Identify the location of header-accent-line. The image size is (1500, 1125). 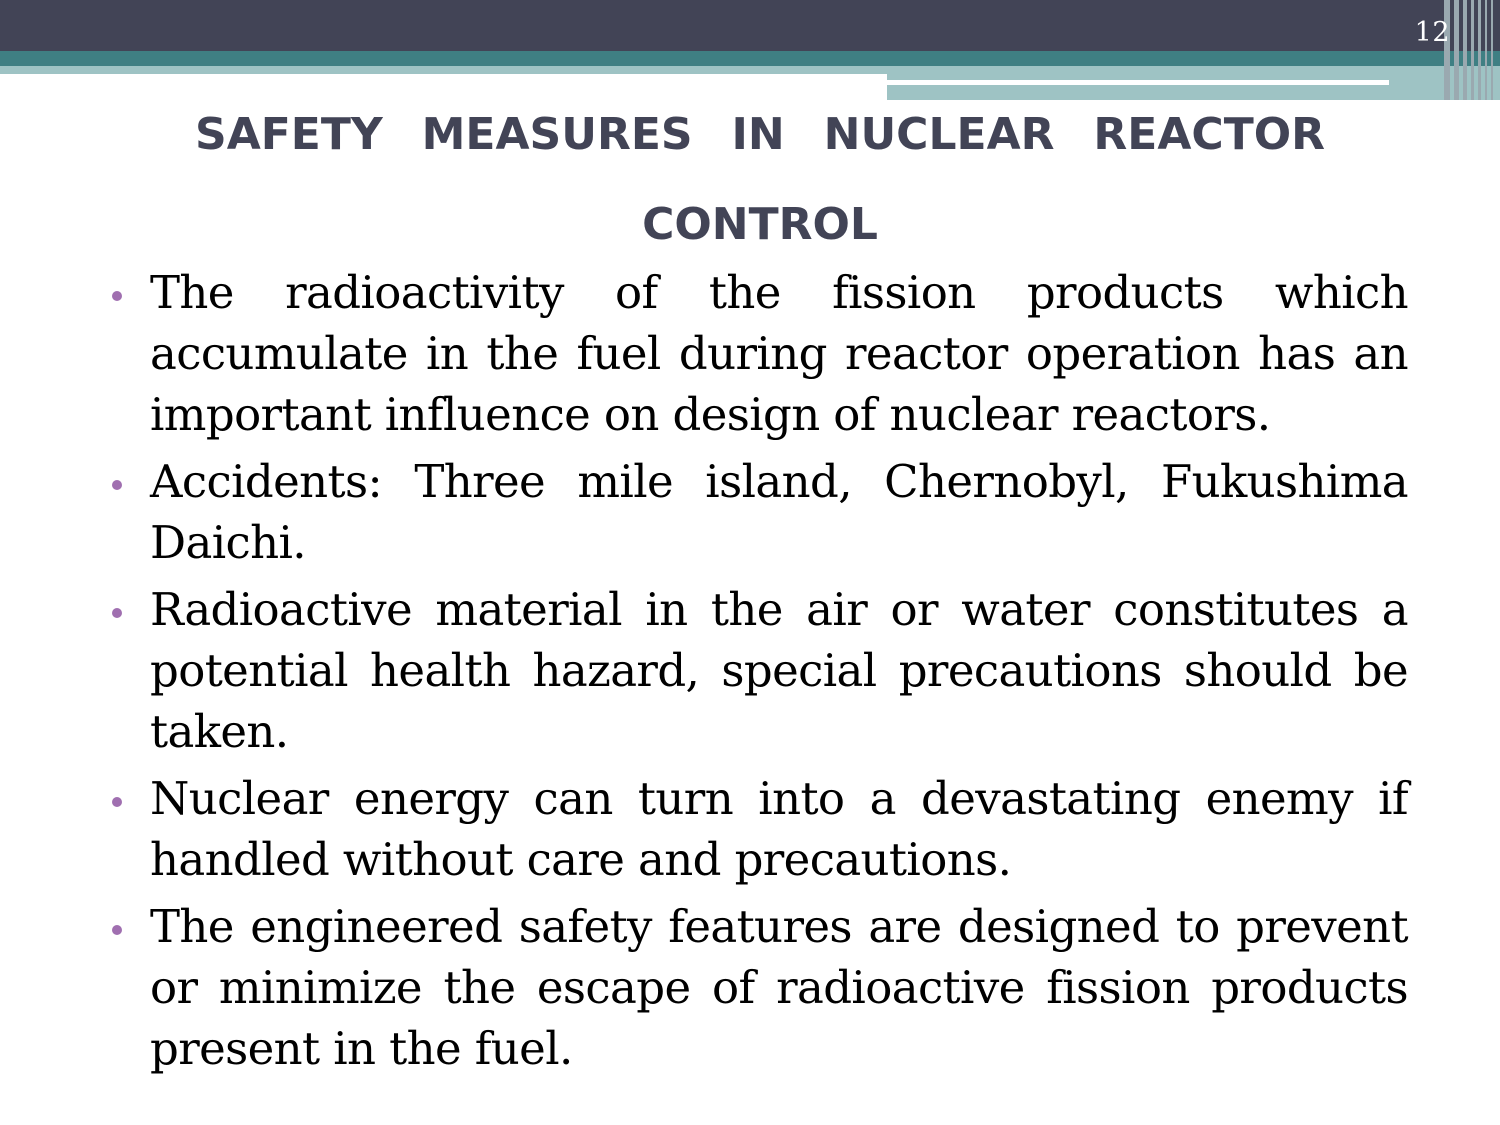
(1138, 82).